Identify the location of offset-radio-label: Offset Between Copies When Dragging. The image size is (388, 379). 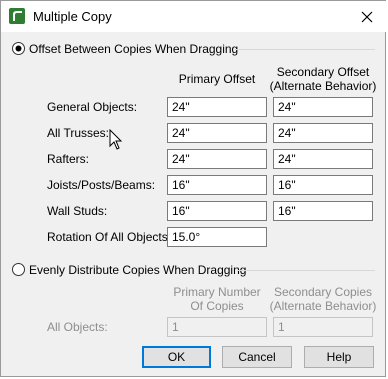
(133, 49).